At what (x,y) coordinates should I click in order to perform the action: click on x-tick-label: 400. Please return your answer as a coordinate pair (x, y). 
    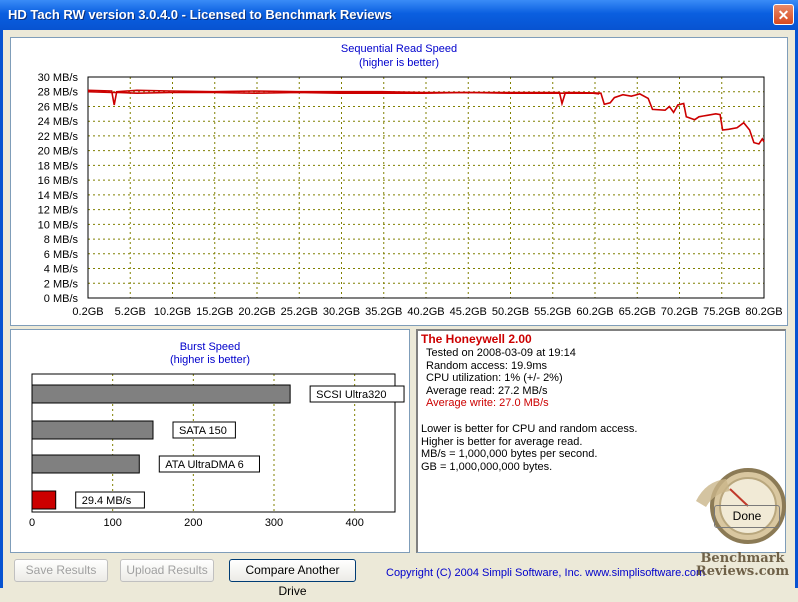
    Looking at the image, I should click on (354, 523).